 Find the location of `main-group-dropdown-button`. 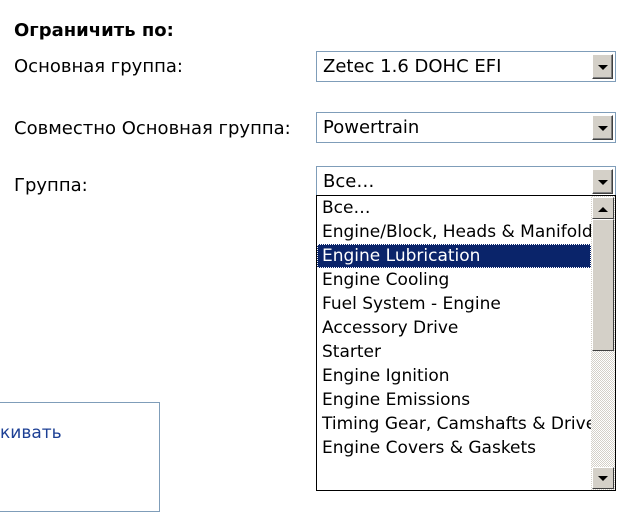

main-group-dropdown-button is located at coordinates (602, 66).